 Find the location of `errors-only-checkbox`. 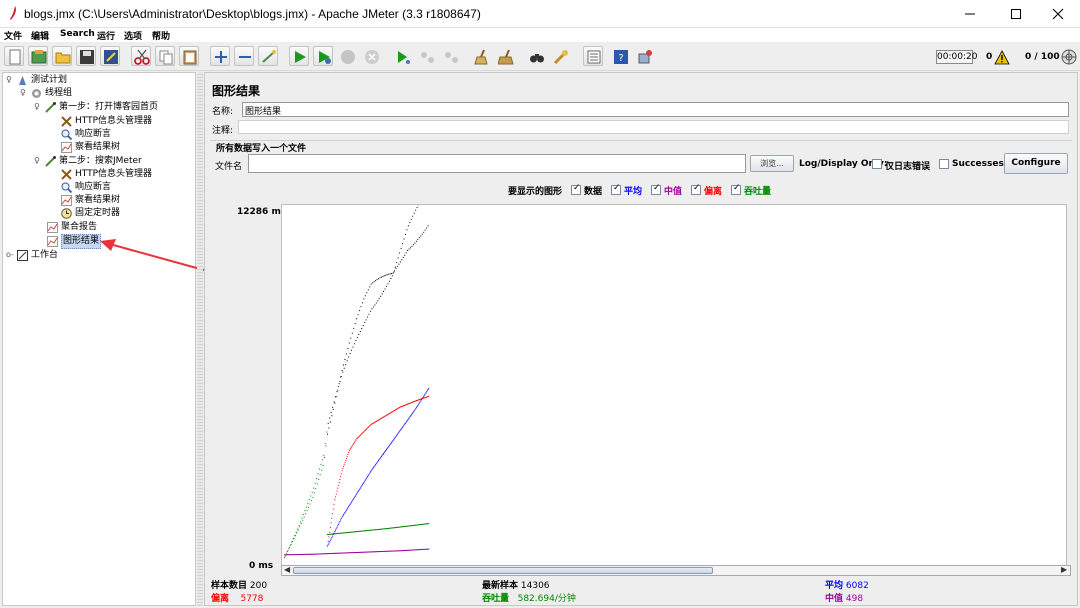

errors-only-checkbox is located at coordinates (877, 164).